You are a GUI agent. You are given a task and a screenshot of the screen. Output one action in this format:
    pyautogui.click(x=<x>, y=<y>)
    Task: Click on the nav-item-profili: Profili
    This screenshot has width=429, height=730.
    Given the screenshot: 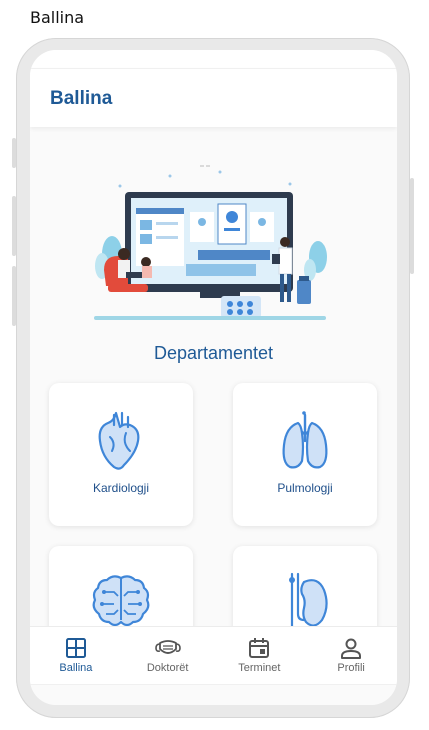 What is the action you would take?
    pyautogui.click(x=351, y=656)
    